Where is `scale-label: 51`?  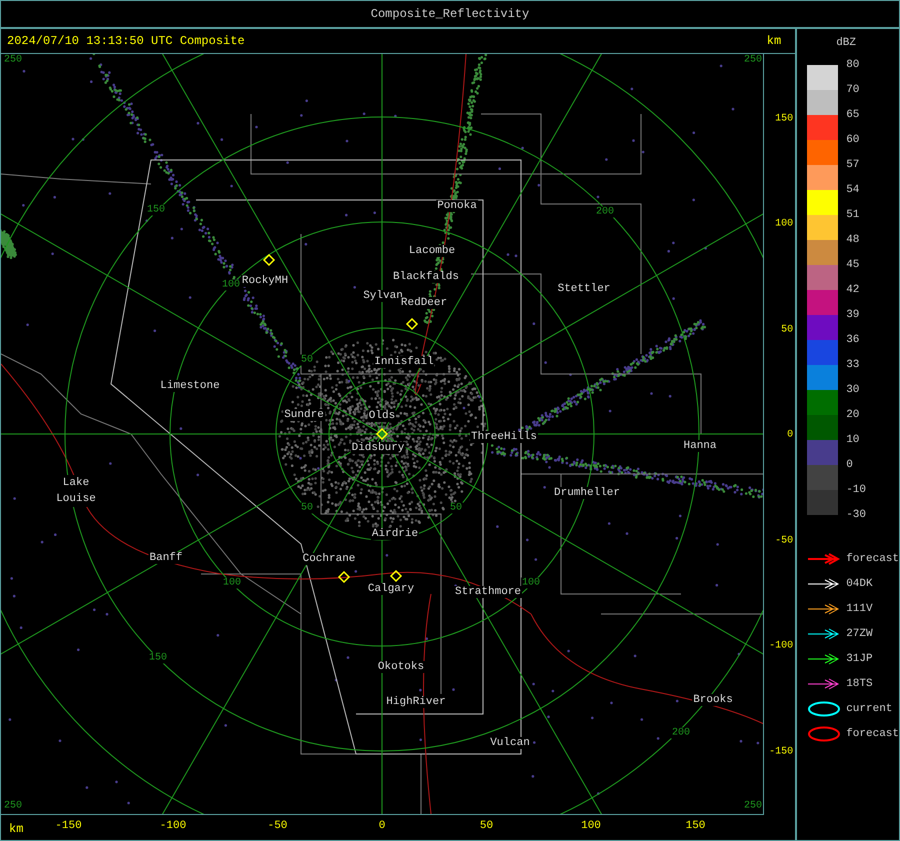 scale-label: 51 is located at coordinates (853, 216).